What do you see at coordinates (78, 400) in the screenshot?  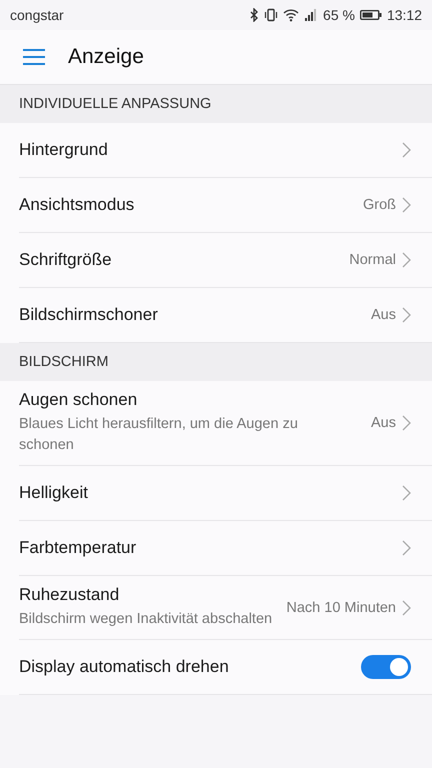 I see `row-label: Augen schonen` at bounding box center [78, 400].